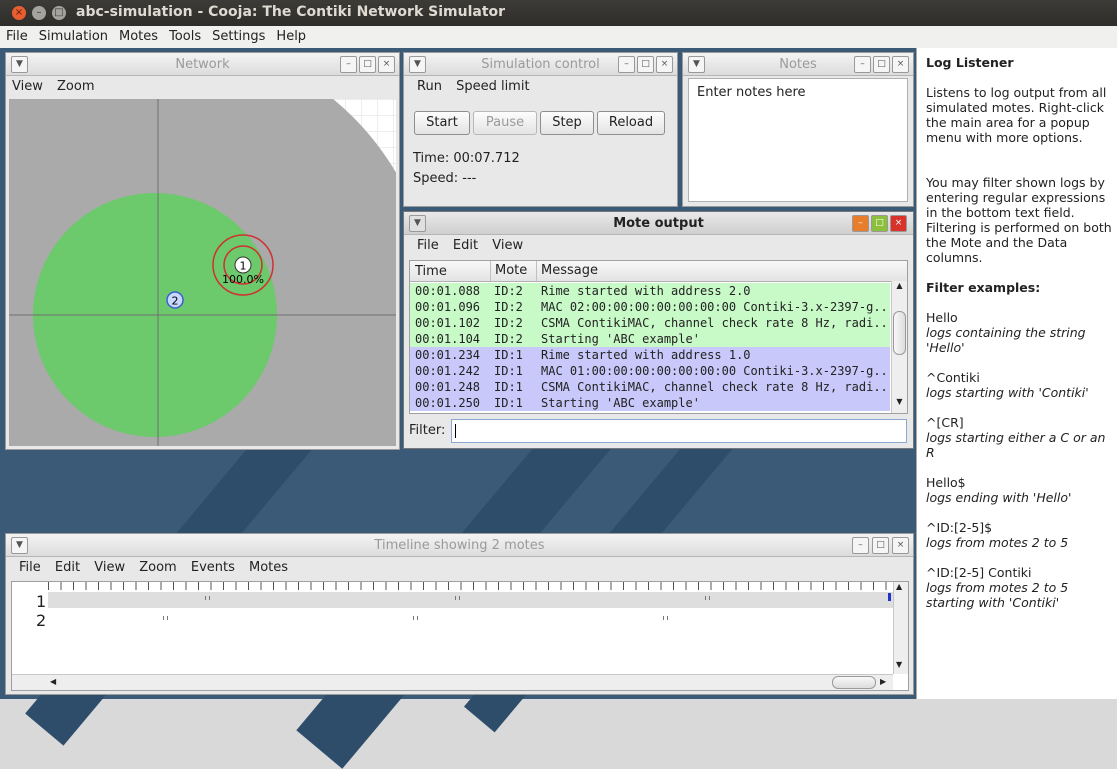  What do you see at coordinates (465, 245) in the screenshot?
I see `moteoutput-menu-edit: Edit` at bounding box center [465, 245].